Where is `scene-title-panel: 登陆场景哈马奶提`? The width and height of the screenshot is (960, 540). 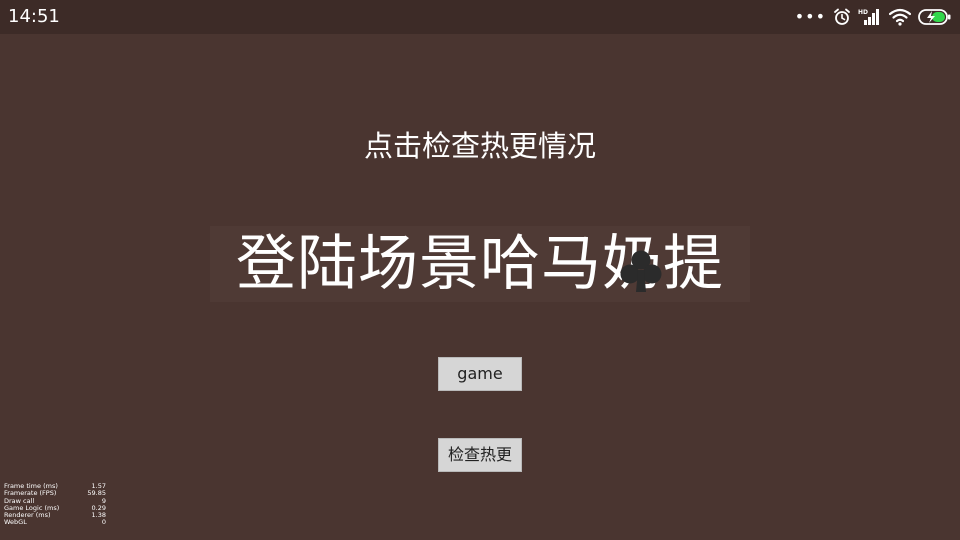 scene-title-panel: 登陆场景哈马奶提 is located at coordinates (480, 264).